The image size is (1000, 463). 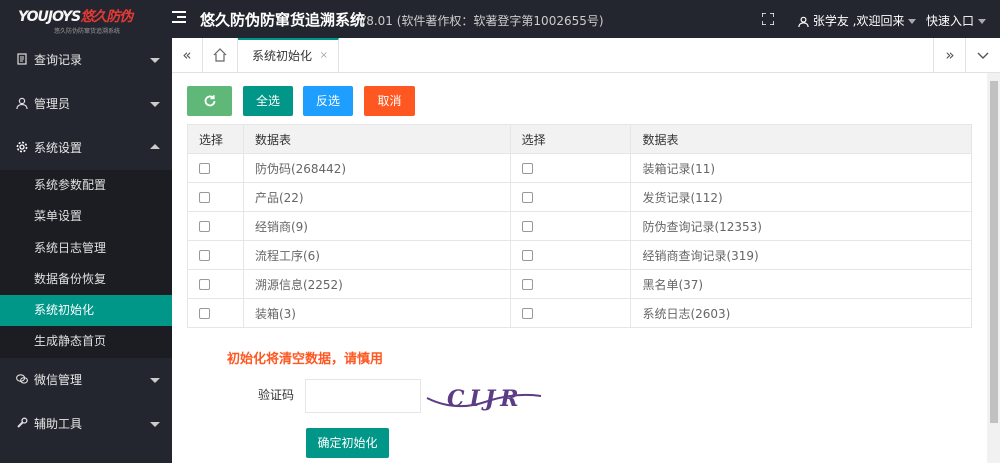 I want to click on sidebar-item-wechat: 微信管理, so click(x=86, y=380).